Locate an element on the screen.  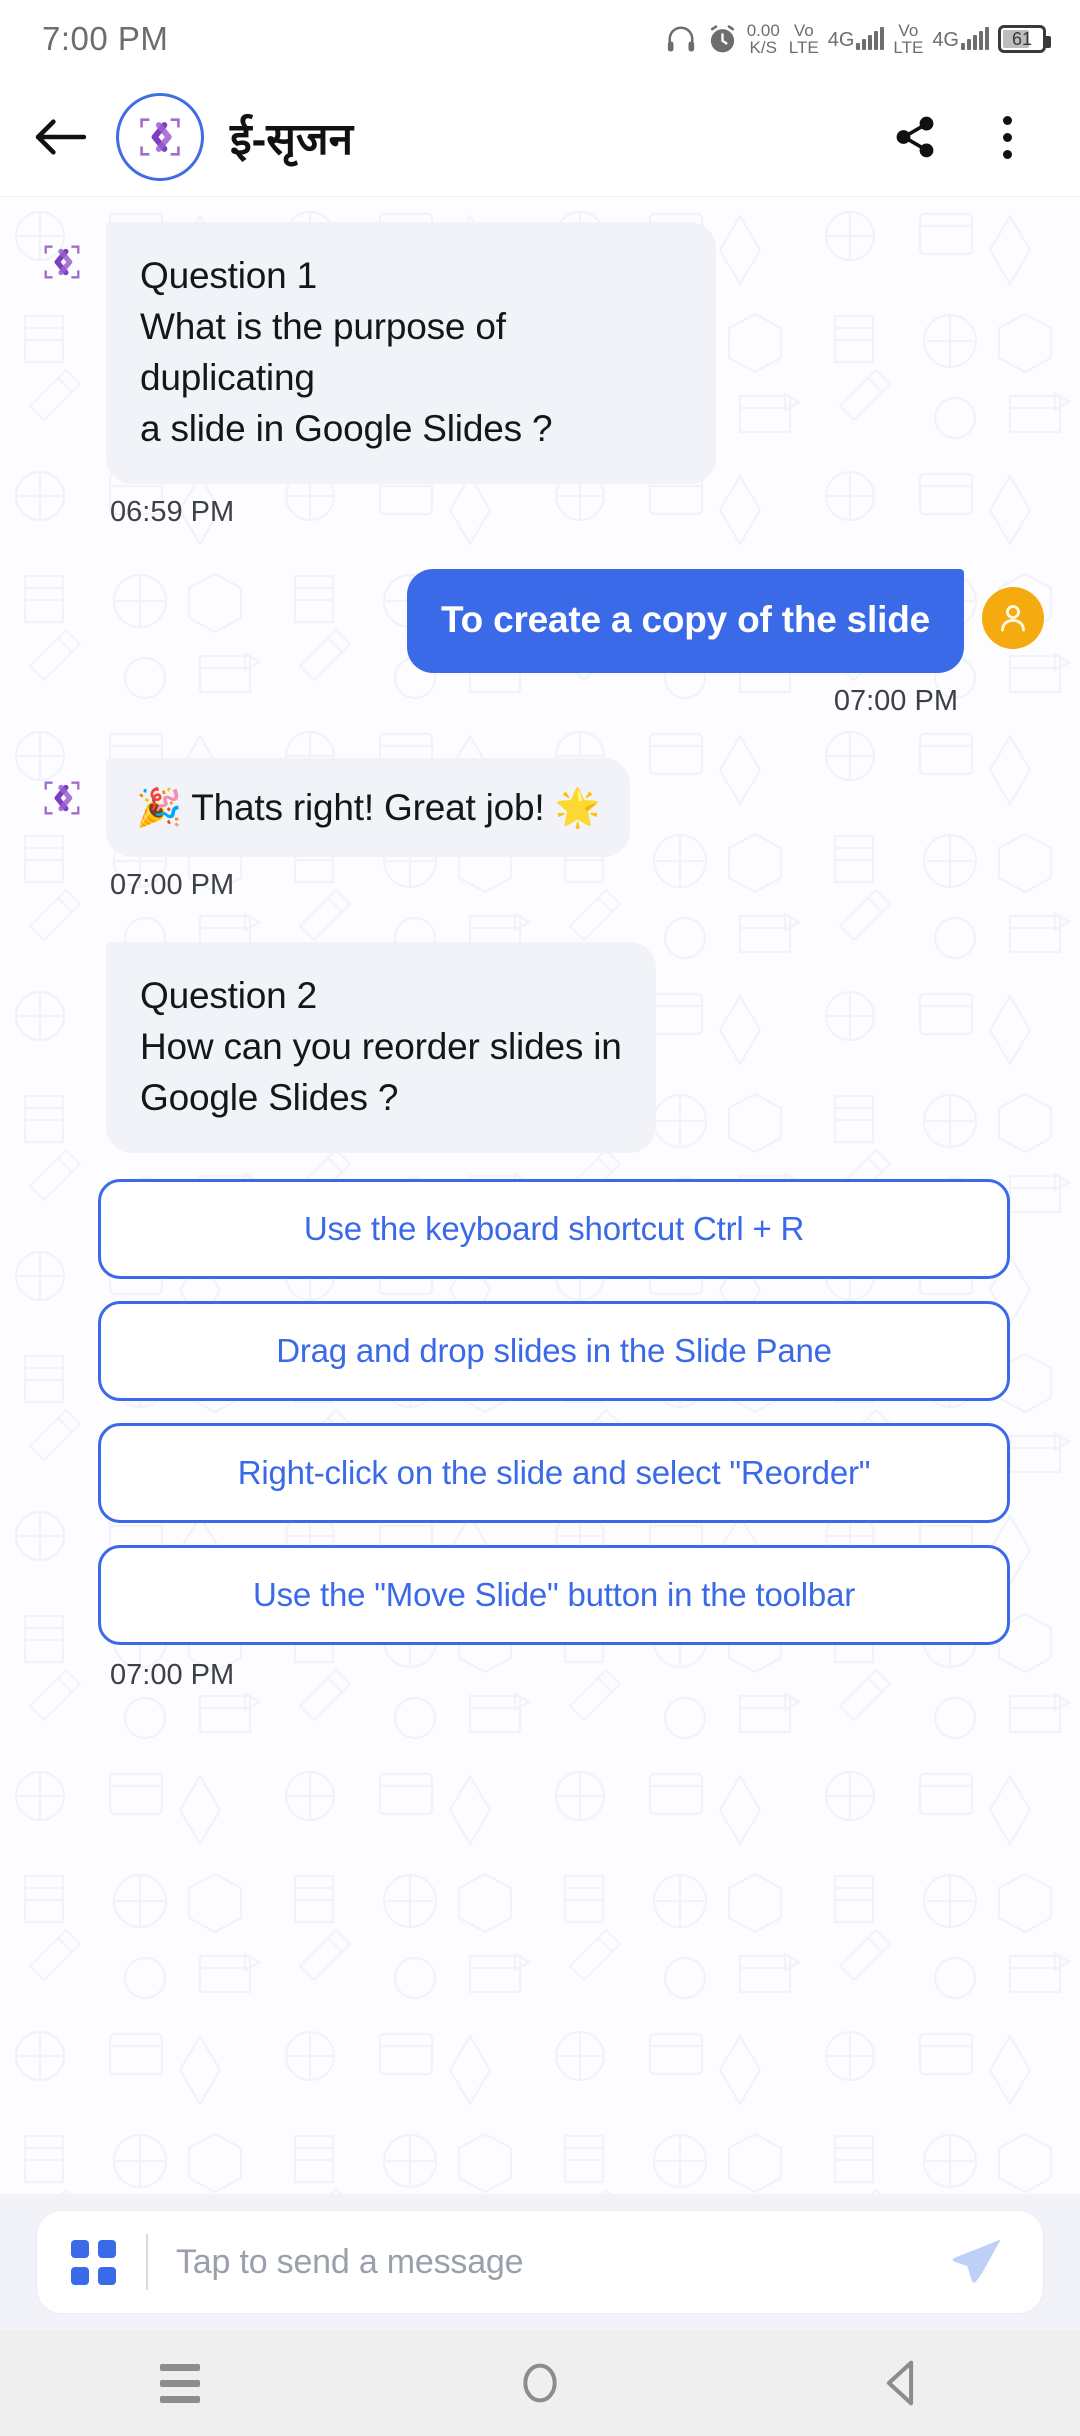
more-options-icon is located at coordinates (1007, 137).